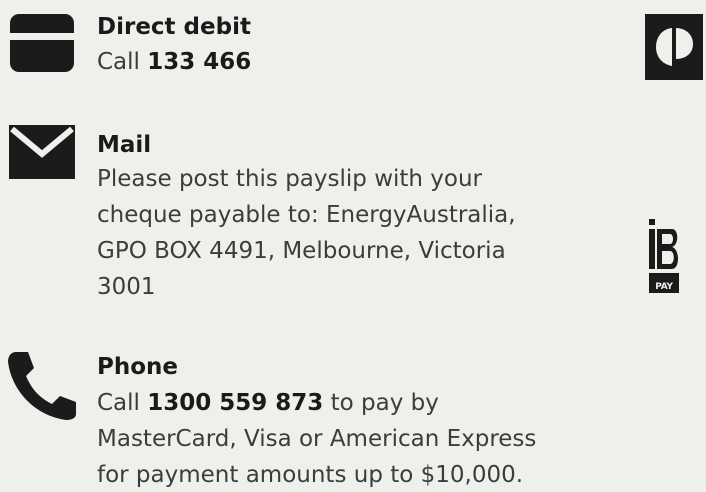  Describe the element at coordinates (674, 47) in the screenshot. I see `australia-post-logo` at that location.